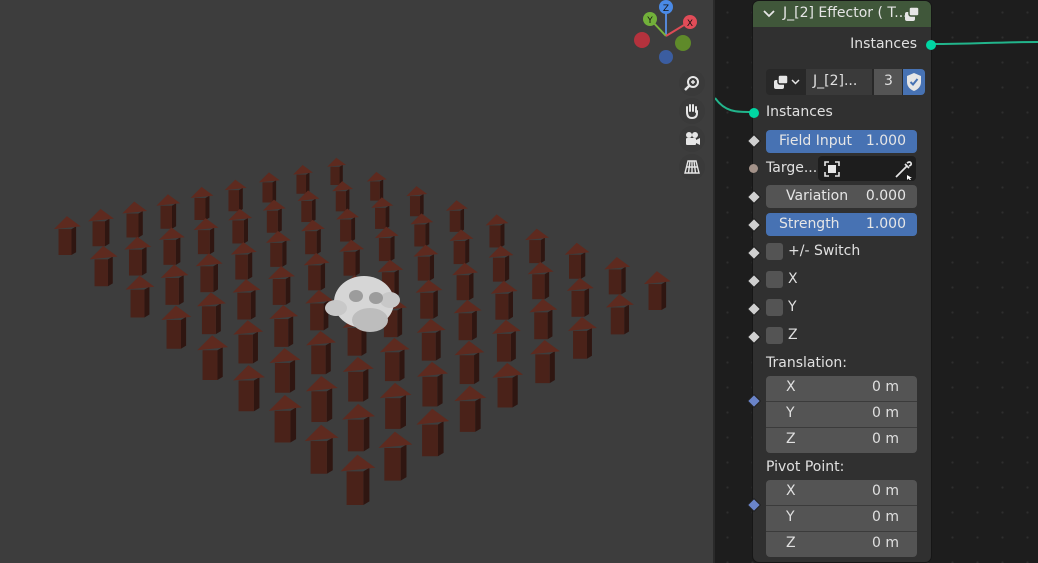  I want to click on pivot-point-vector: X 0 m Y 0 m Z 0 m, so click(841, 518).